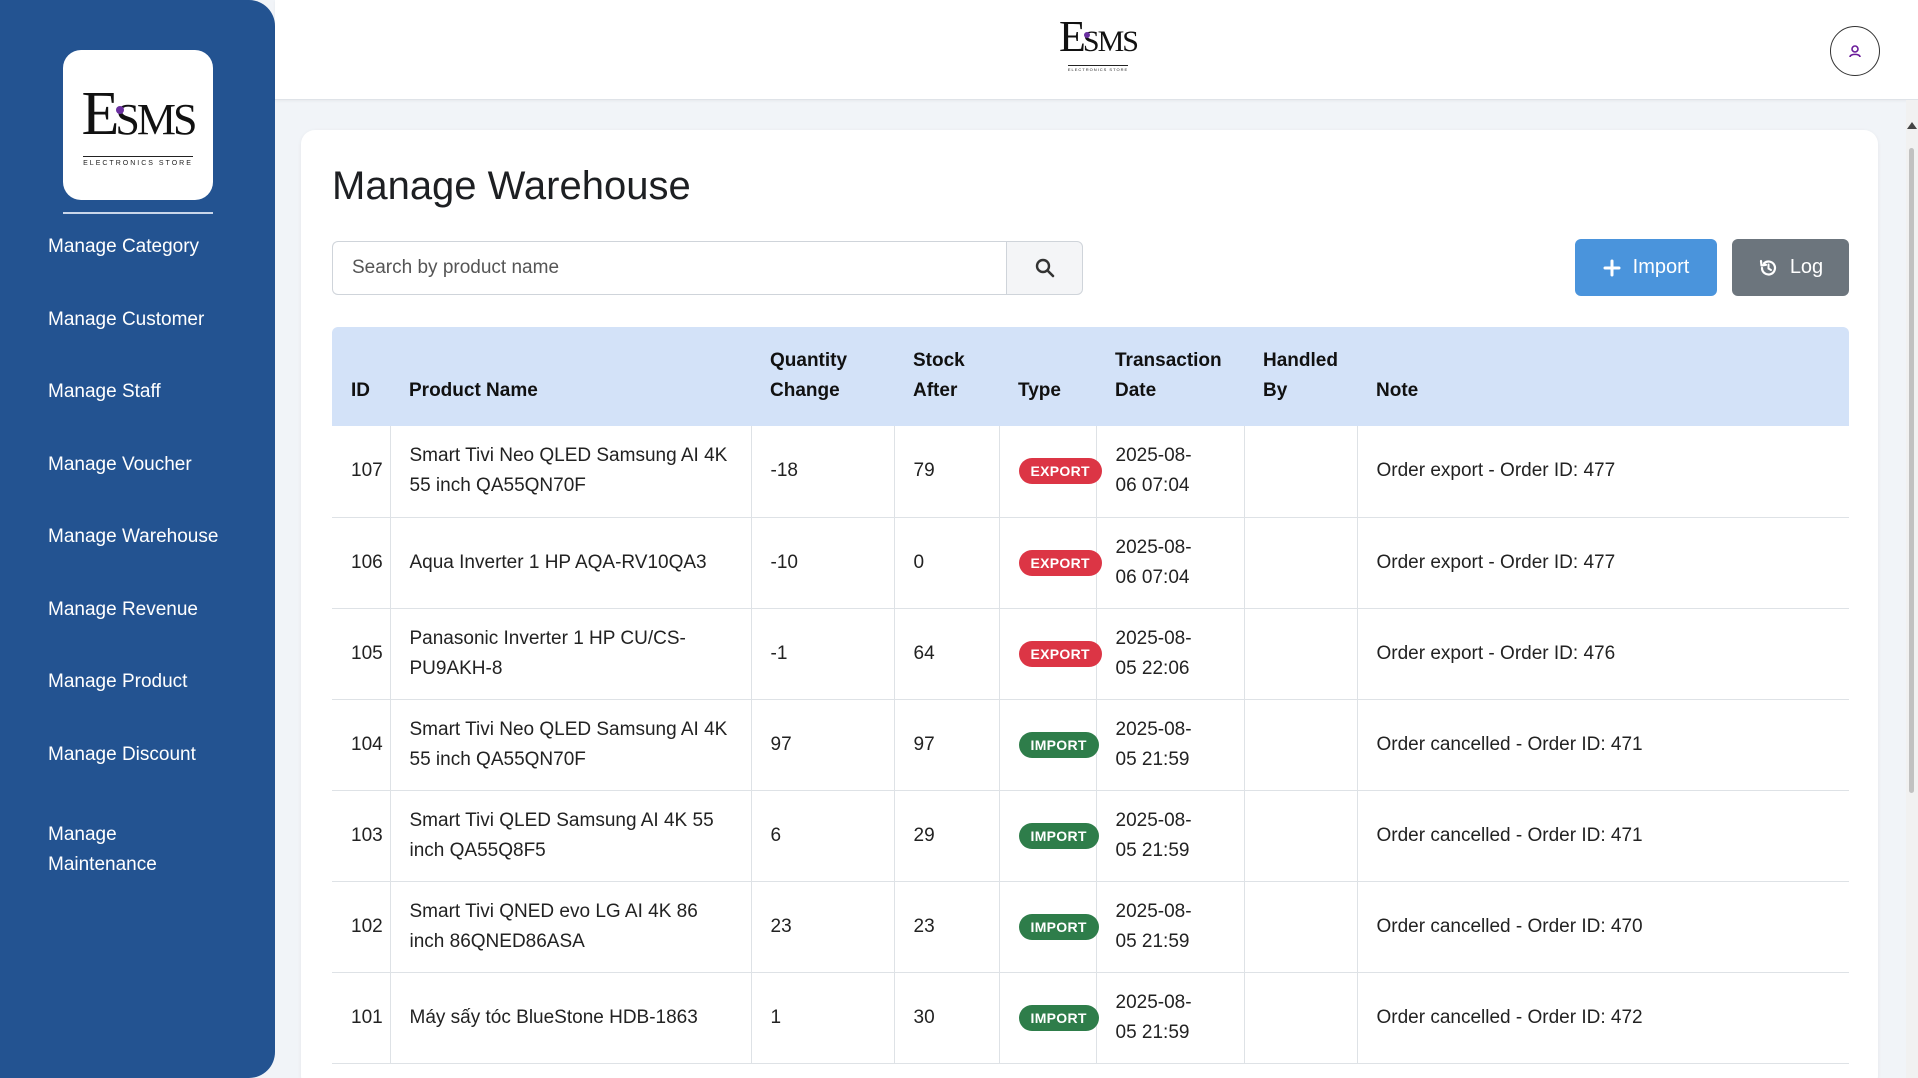 Image resolution: width=1918 pixels, height=1078 pixels. What do you see at coordinates (823, 744) in the screenshot?
I see `cell-quantity-change: 97` at bounding box center [823, 744].